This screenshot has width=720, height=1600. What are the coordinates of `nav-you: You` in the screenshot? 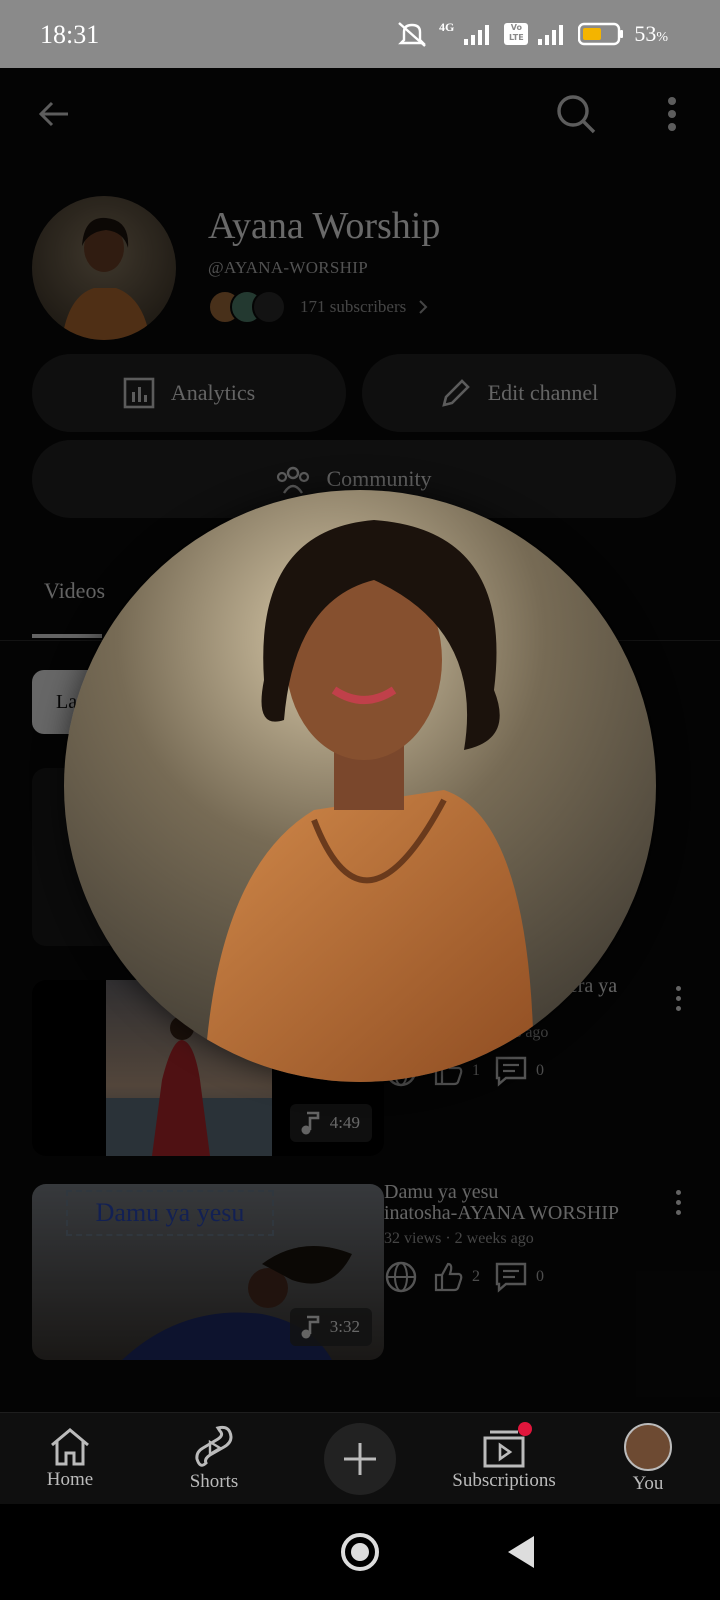 It's located at (648, 1459).